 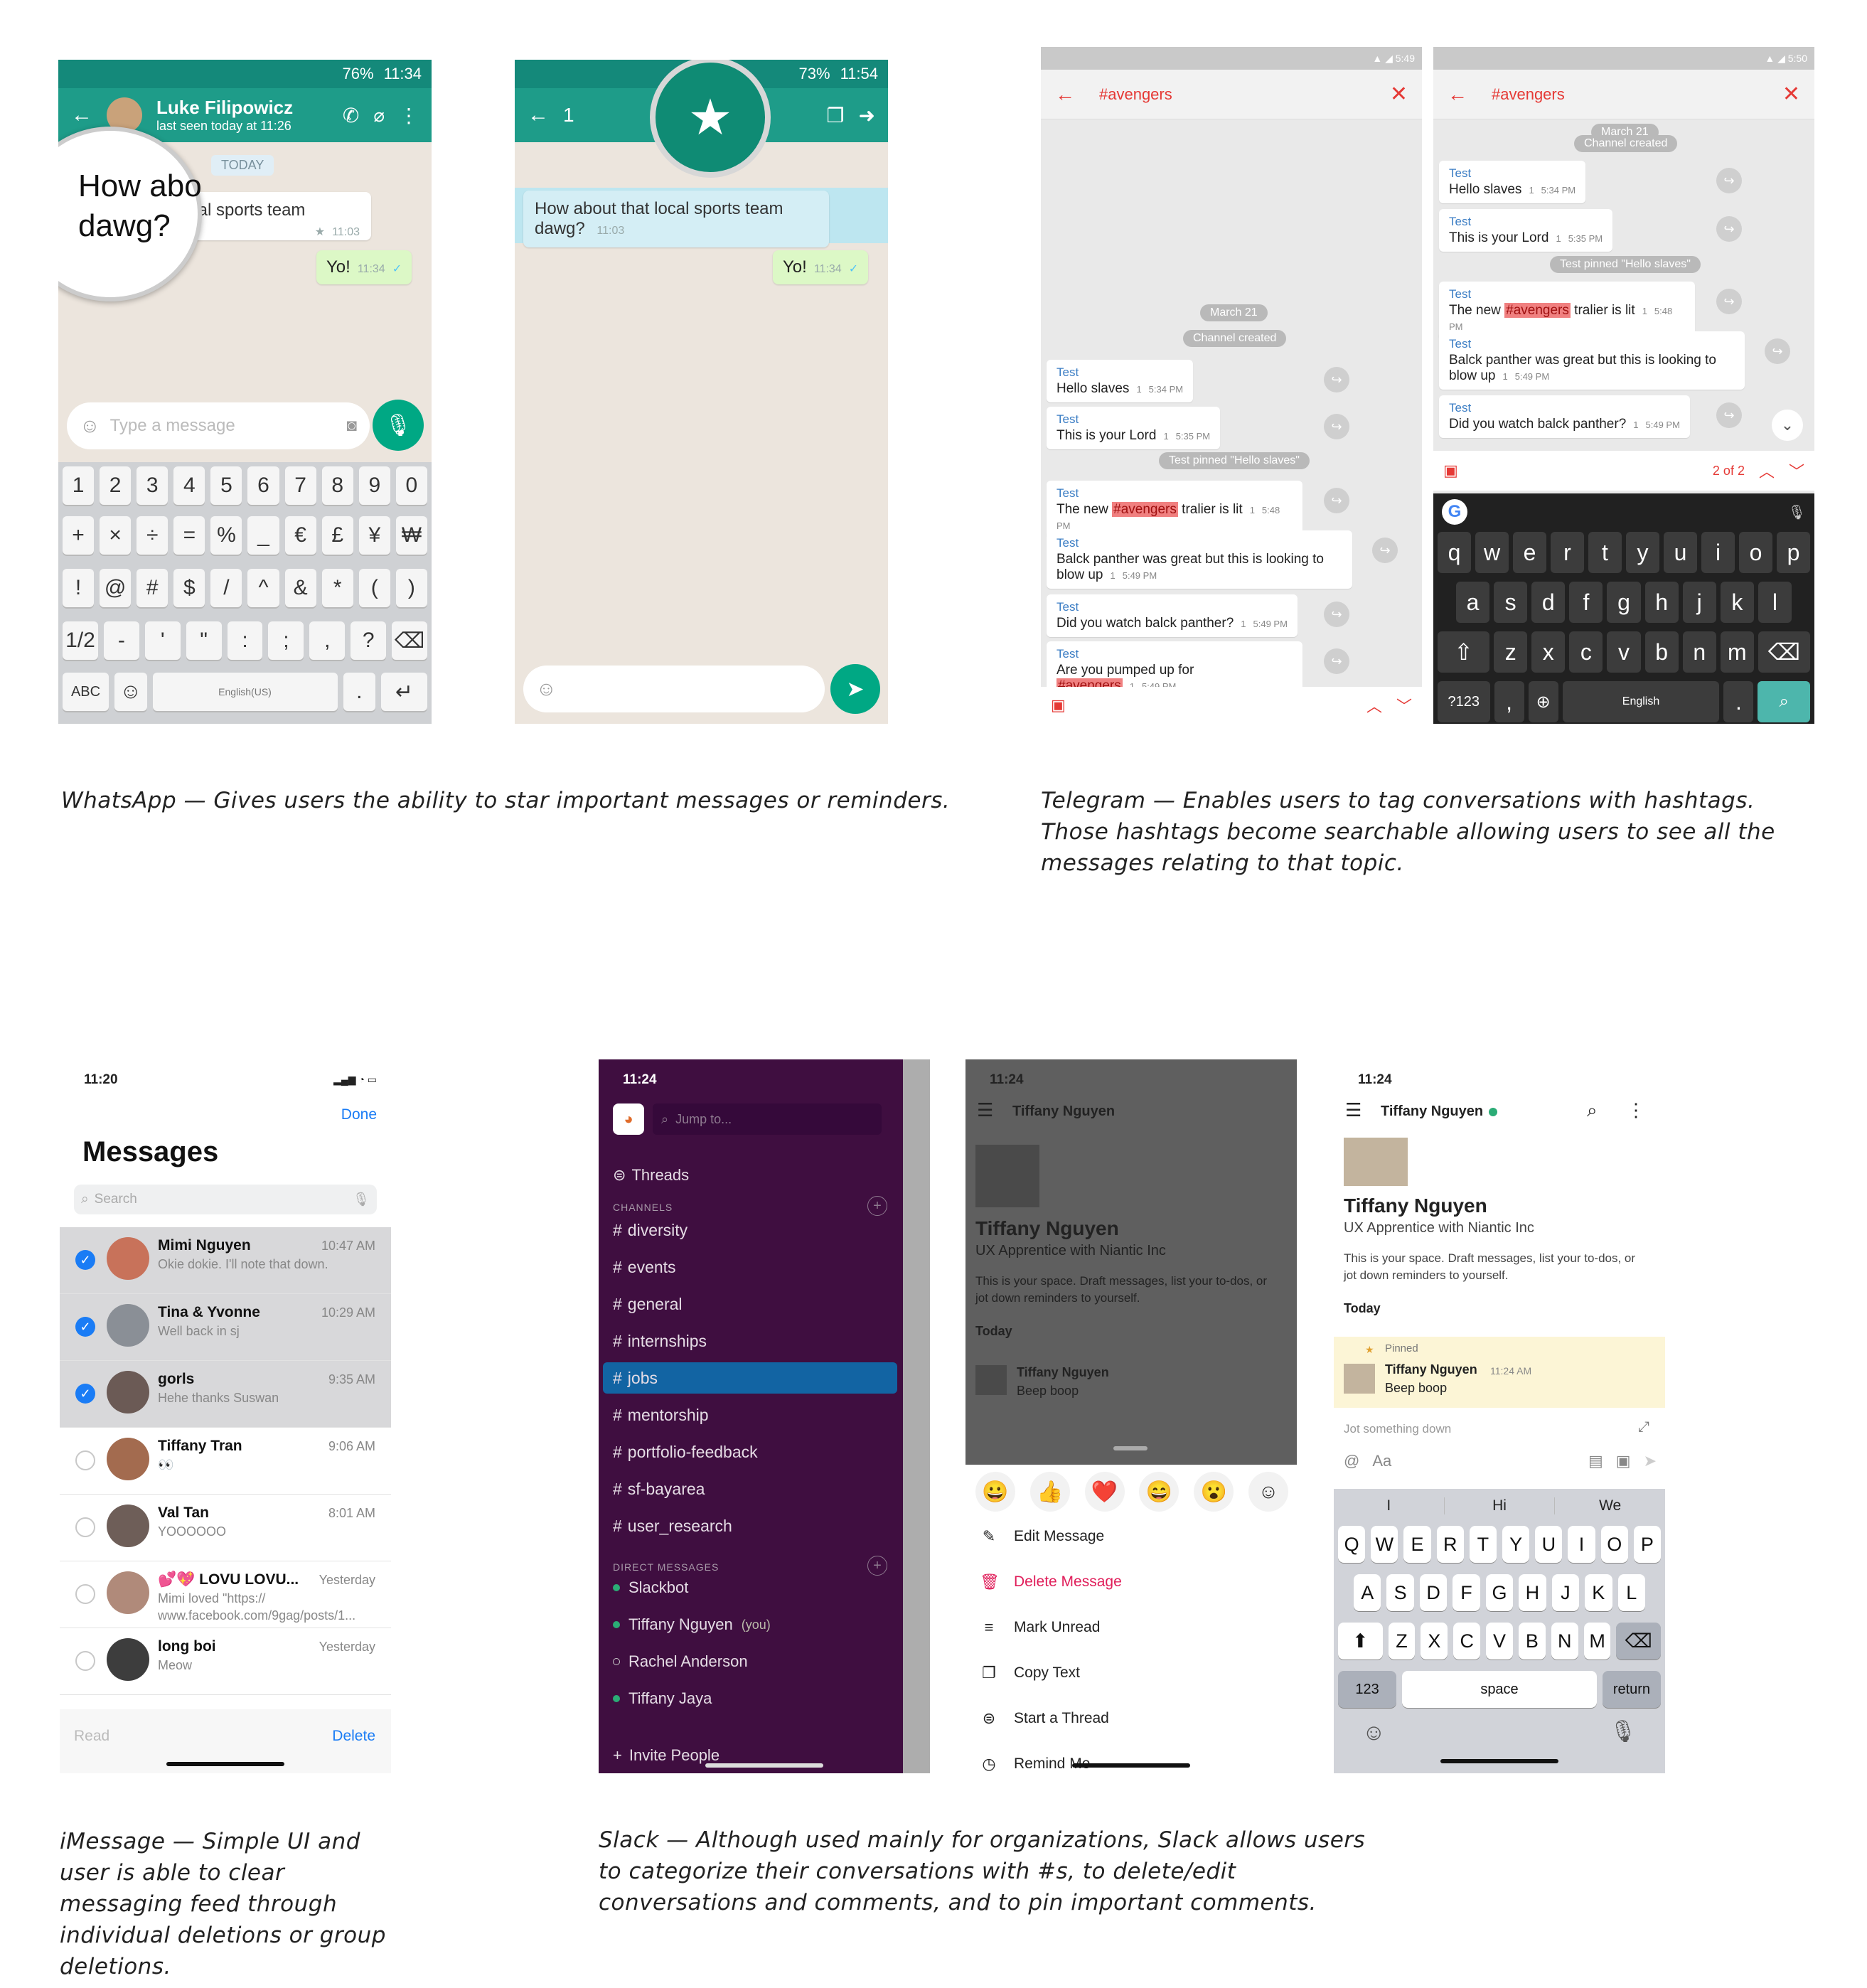 I want to click on channel-item: # sf-bayarea, so click(x=750, y=1489).